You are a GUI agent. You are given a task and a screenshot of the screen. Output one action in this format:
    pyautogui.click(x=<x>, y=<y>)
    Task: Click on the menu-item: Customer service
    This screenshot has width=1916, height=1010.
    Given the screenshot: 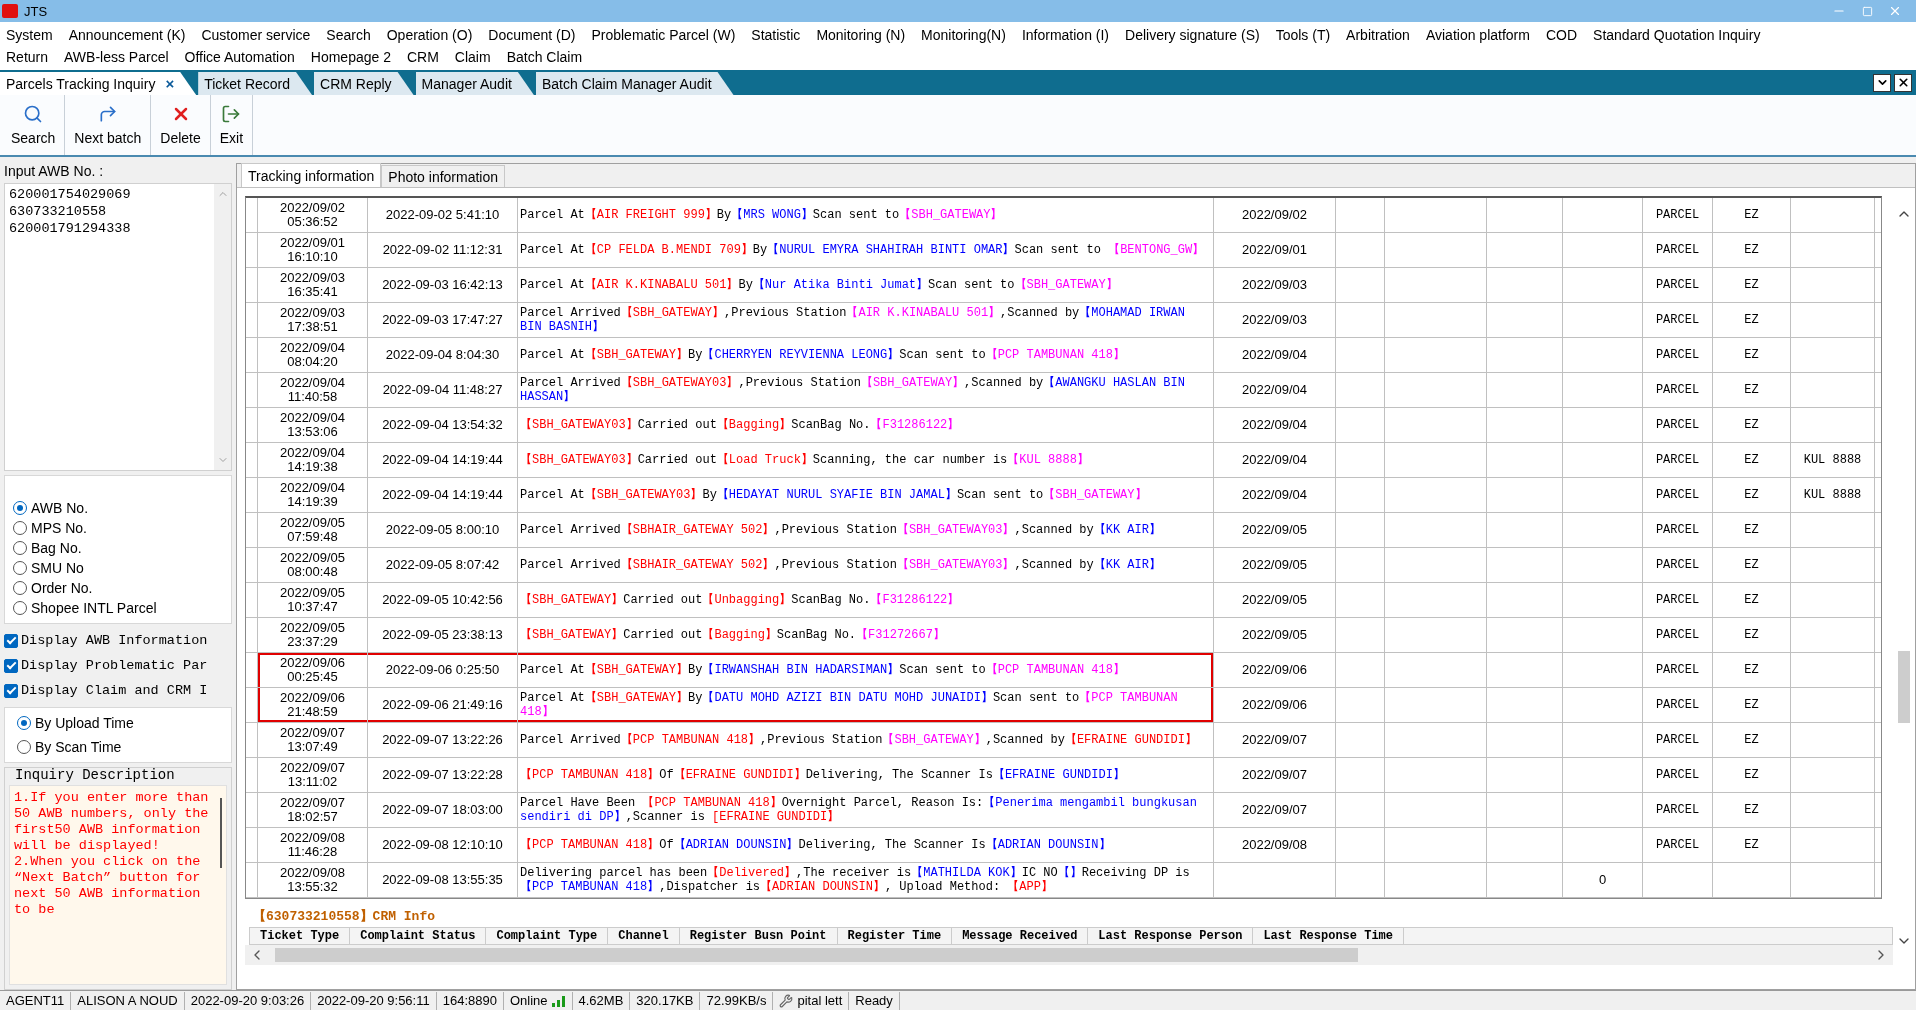 What is the action you would take?
    pyautogui.click(x=256, y=35)
    